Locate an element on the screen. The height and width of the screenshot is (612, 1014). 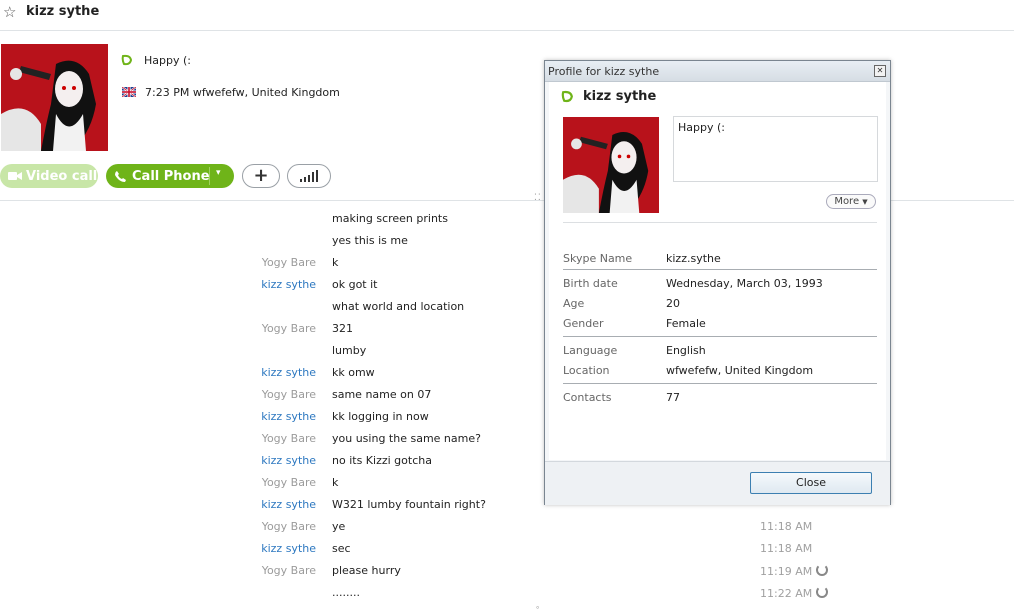
message-text: lumby is located at coordinates (349, 350).